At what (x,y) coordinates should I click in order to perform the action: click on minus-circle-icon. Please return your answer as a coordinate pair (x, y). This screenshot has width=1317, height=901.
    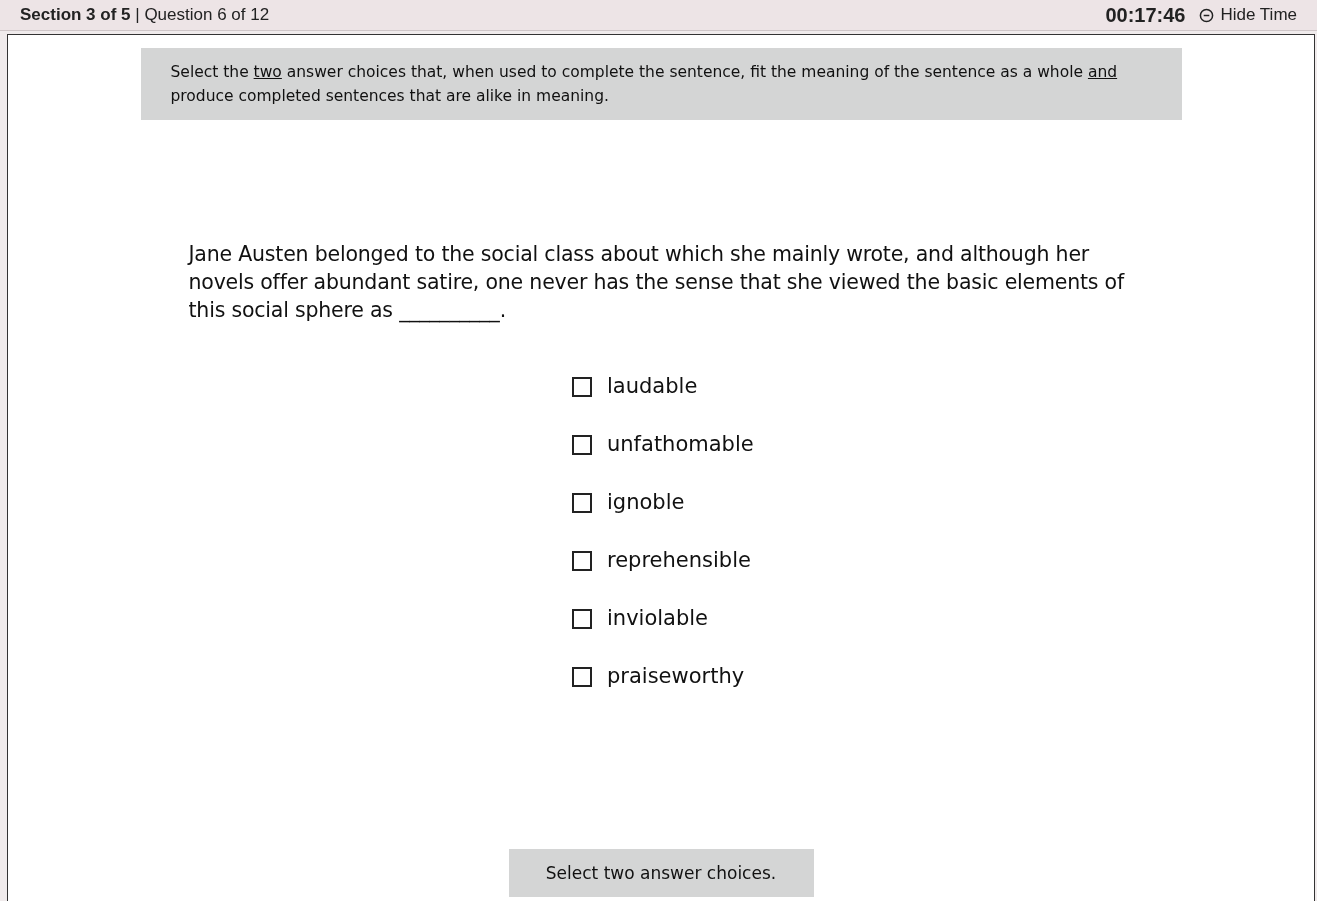
    Looking at the image, I should click on (1207, 15).